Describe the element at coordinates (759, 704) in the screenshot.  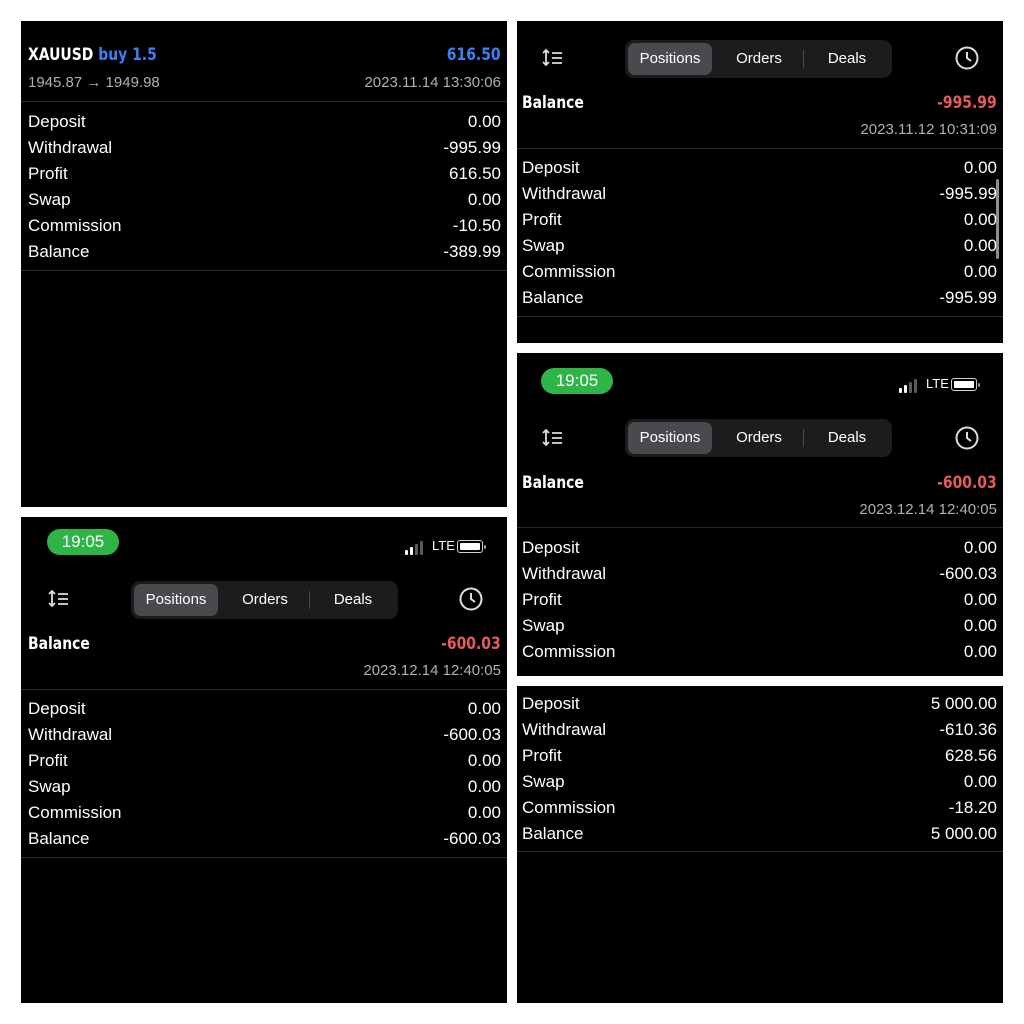
I see `row-deposit: Deposit 5 000.00` at that location.